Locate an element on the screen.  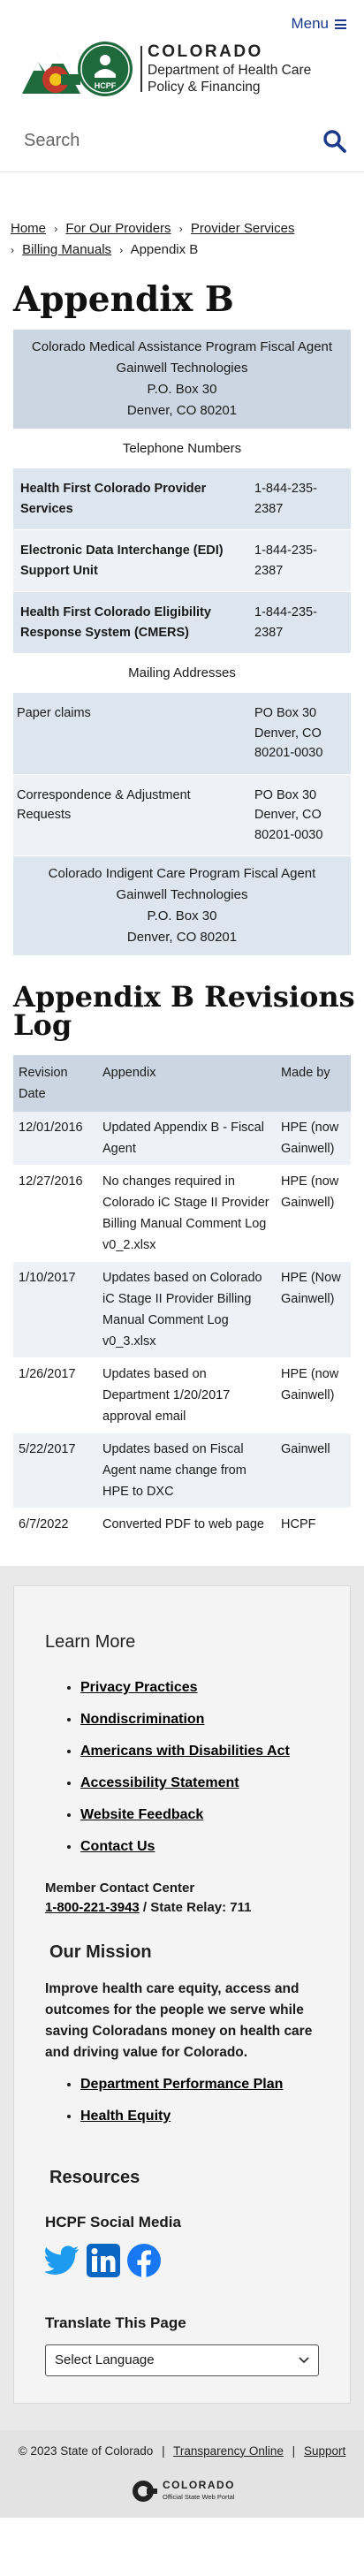
facebook-icon is located at coordinates (144, 2261).